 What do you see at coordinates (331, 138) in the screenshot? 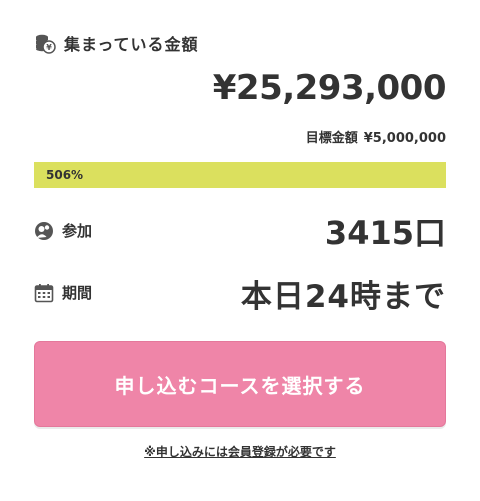
I see `goal-label: 目標金額` at bounding box center [331, 138].